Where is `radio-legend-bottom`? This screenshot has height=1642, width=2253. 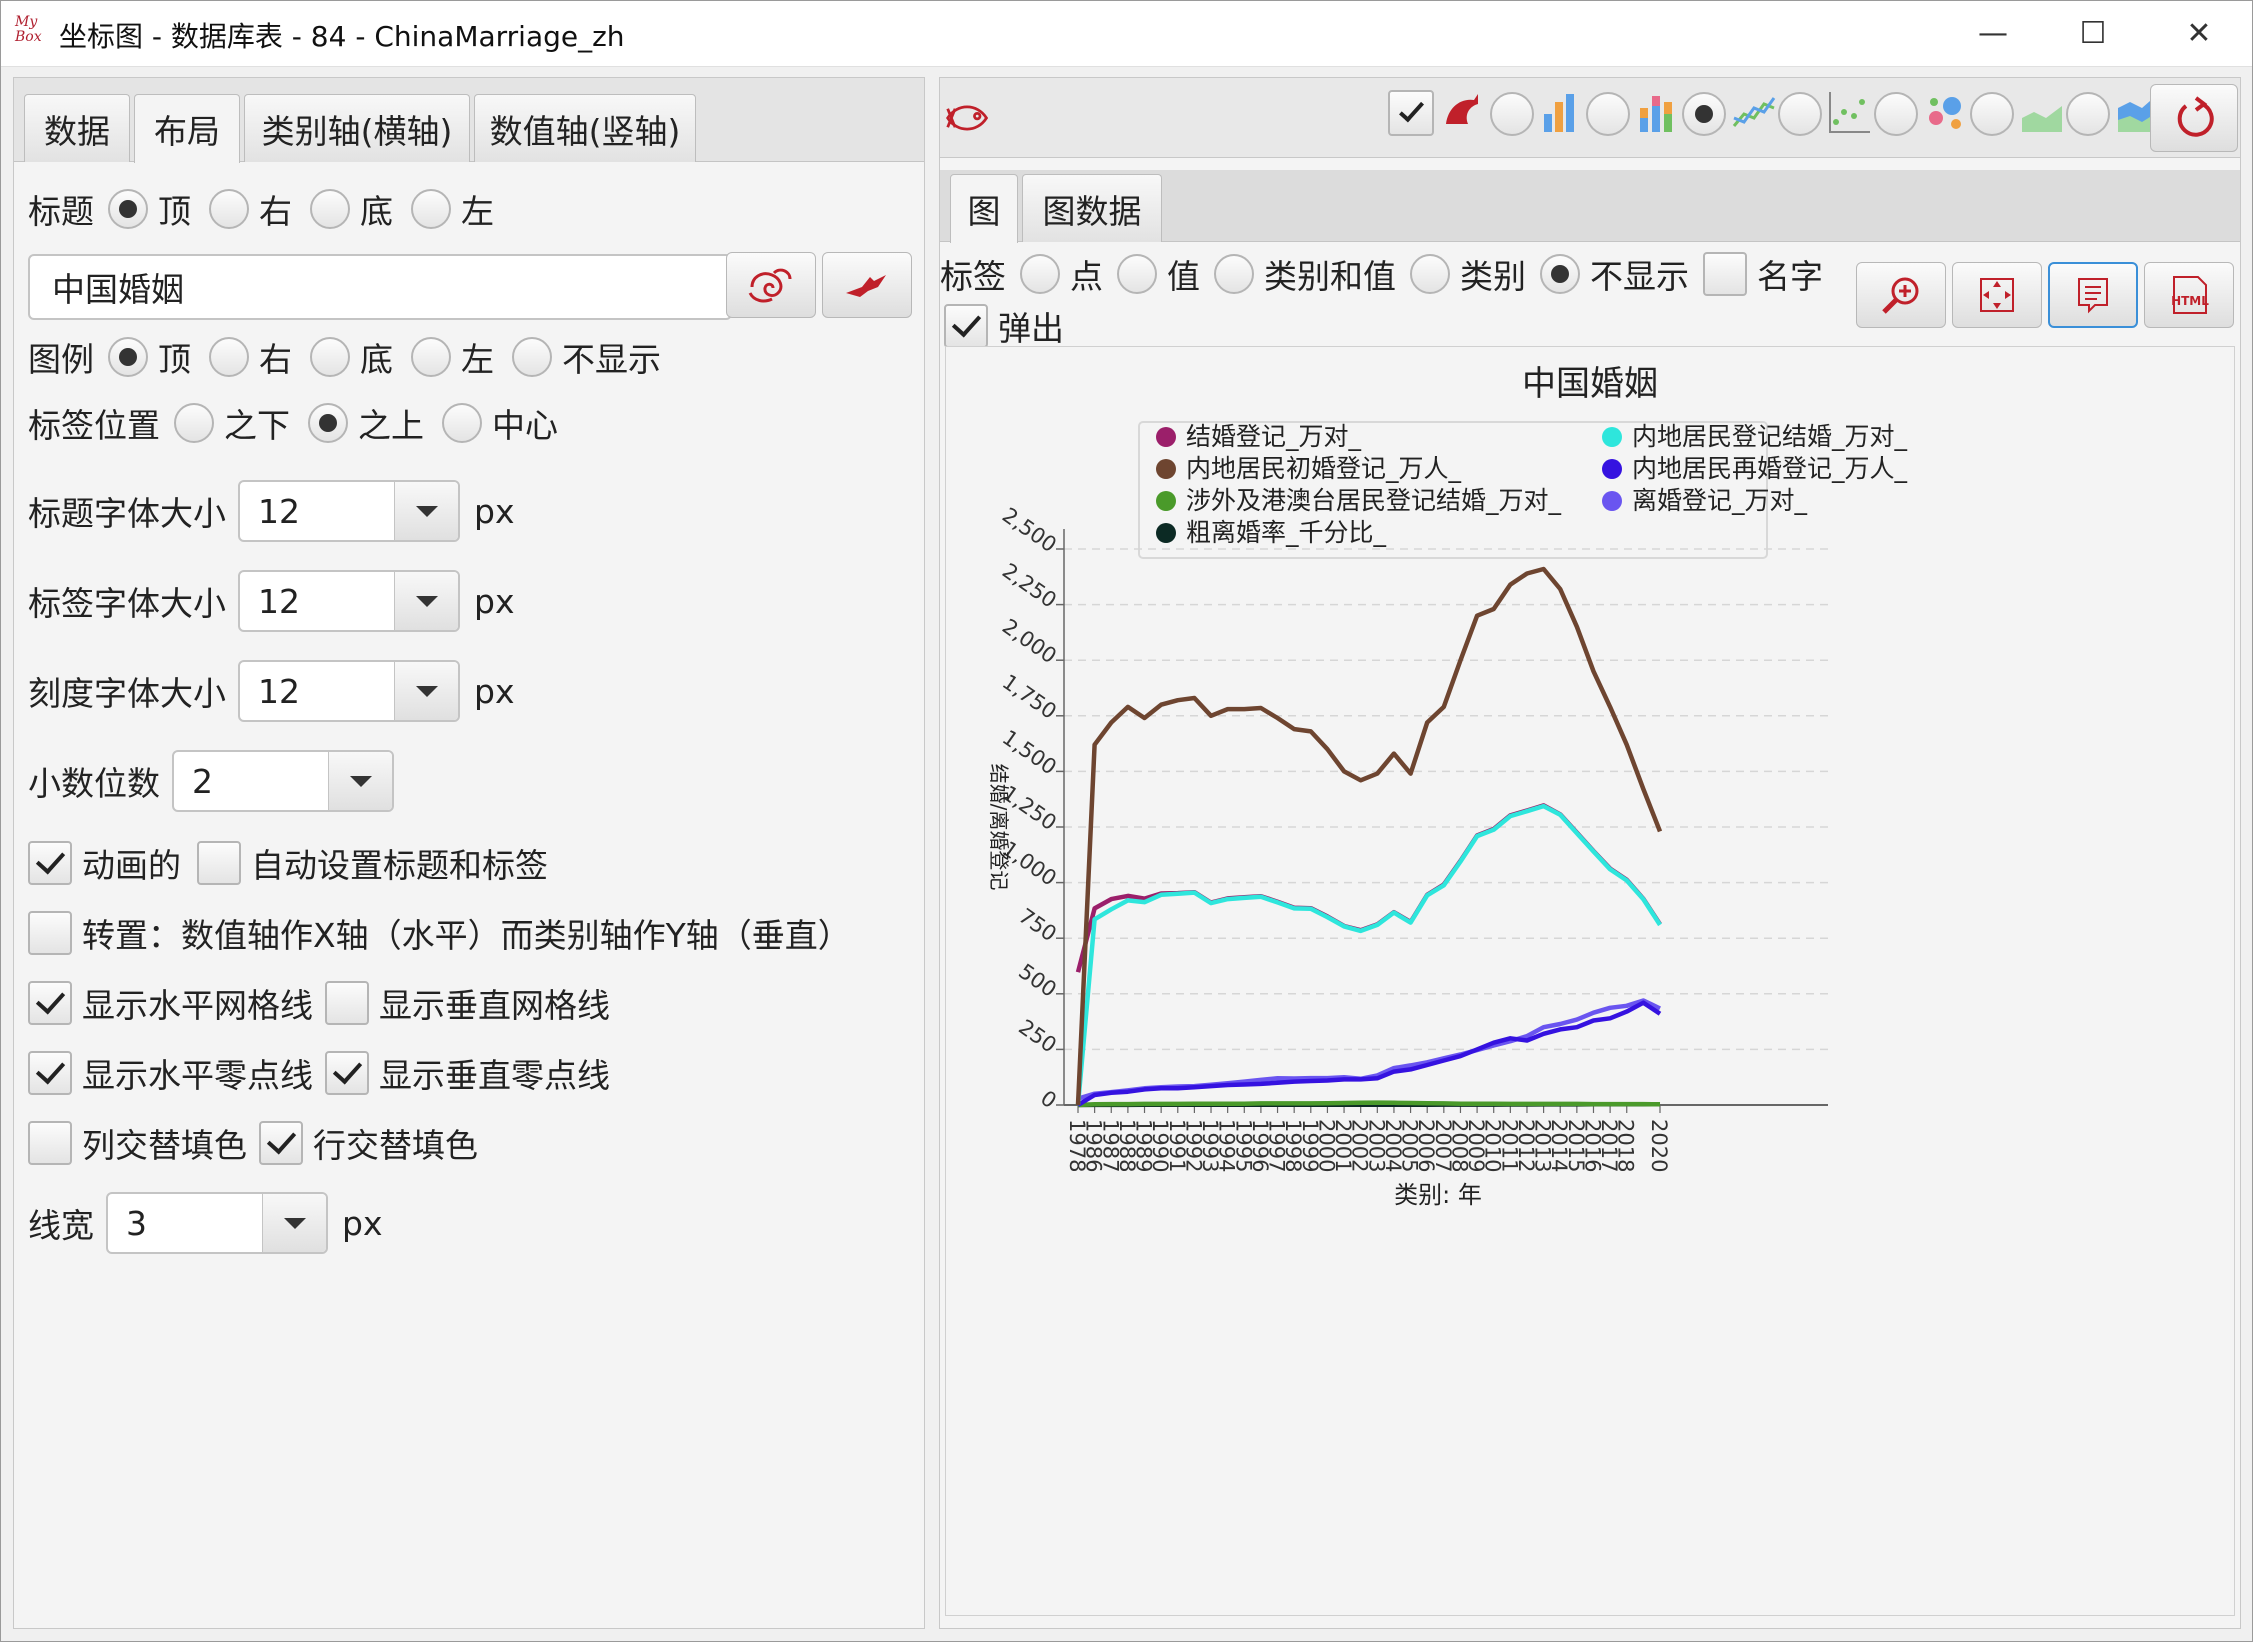 radio-legend-bottom is located at coordinates (330, 357).